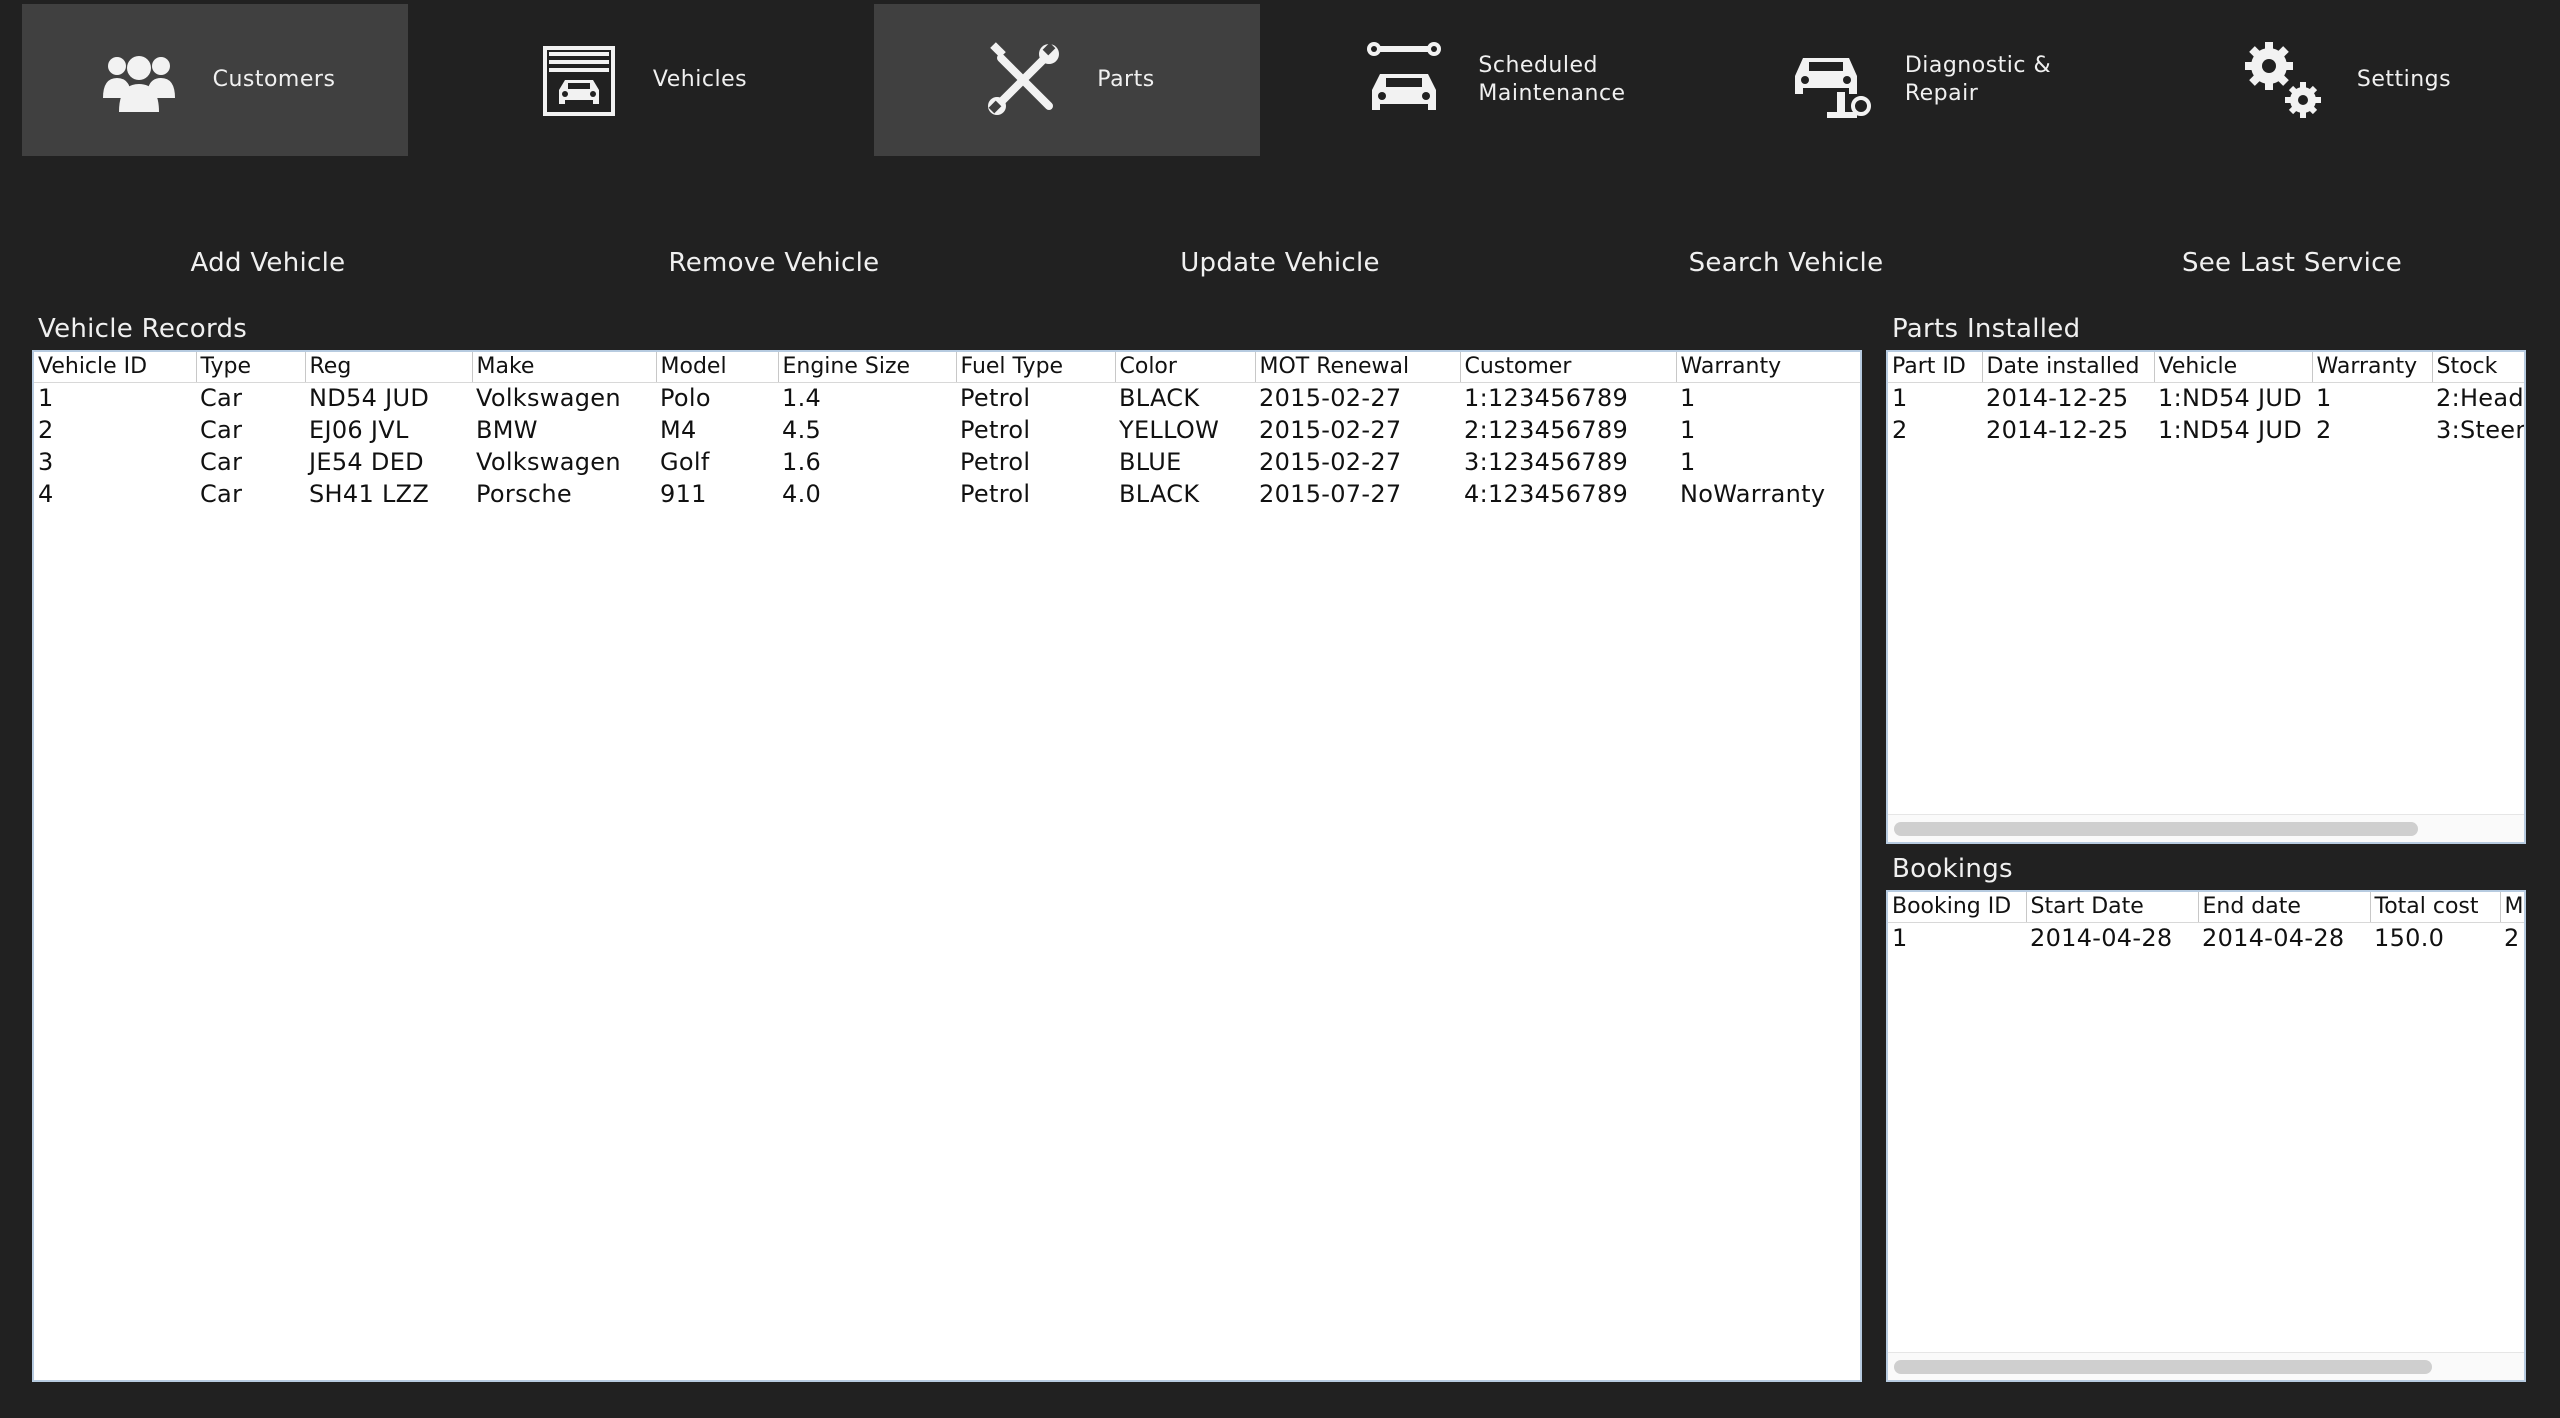 This screenshot has width=2560, height=1418. I want to click on nav-vehicles: Vehicles, so click(641, 80).